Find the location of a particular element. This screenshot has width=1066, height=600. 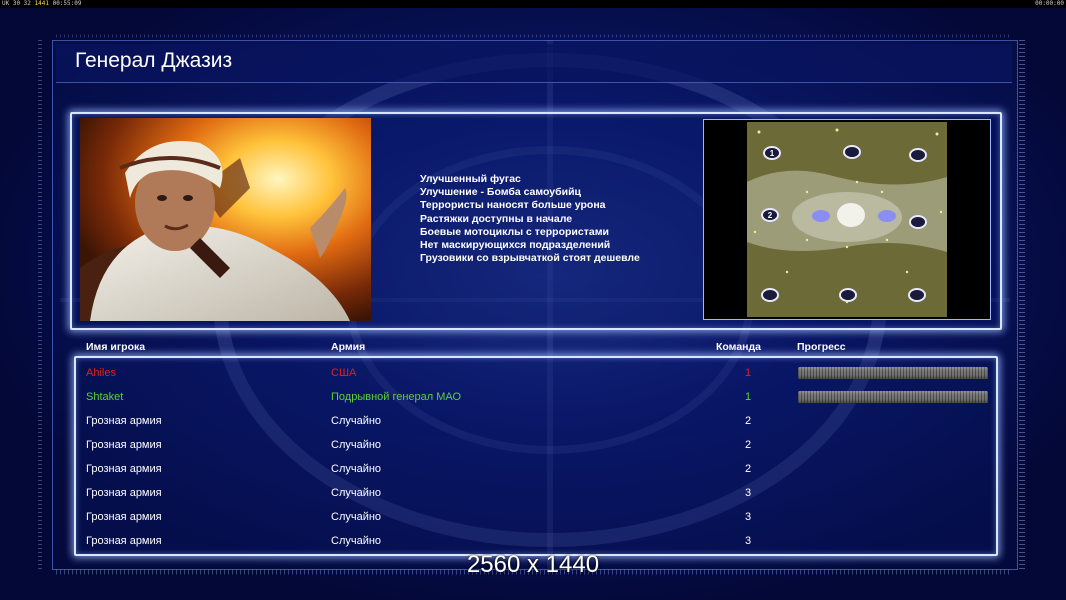

header-team: Команда is located at coordinates (738, 347).